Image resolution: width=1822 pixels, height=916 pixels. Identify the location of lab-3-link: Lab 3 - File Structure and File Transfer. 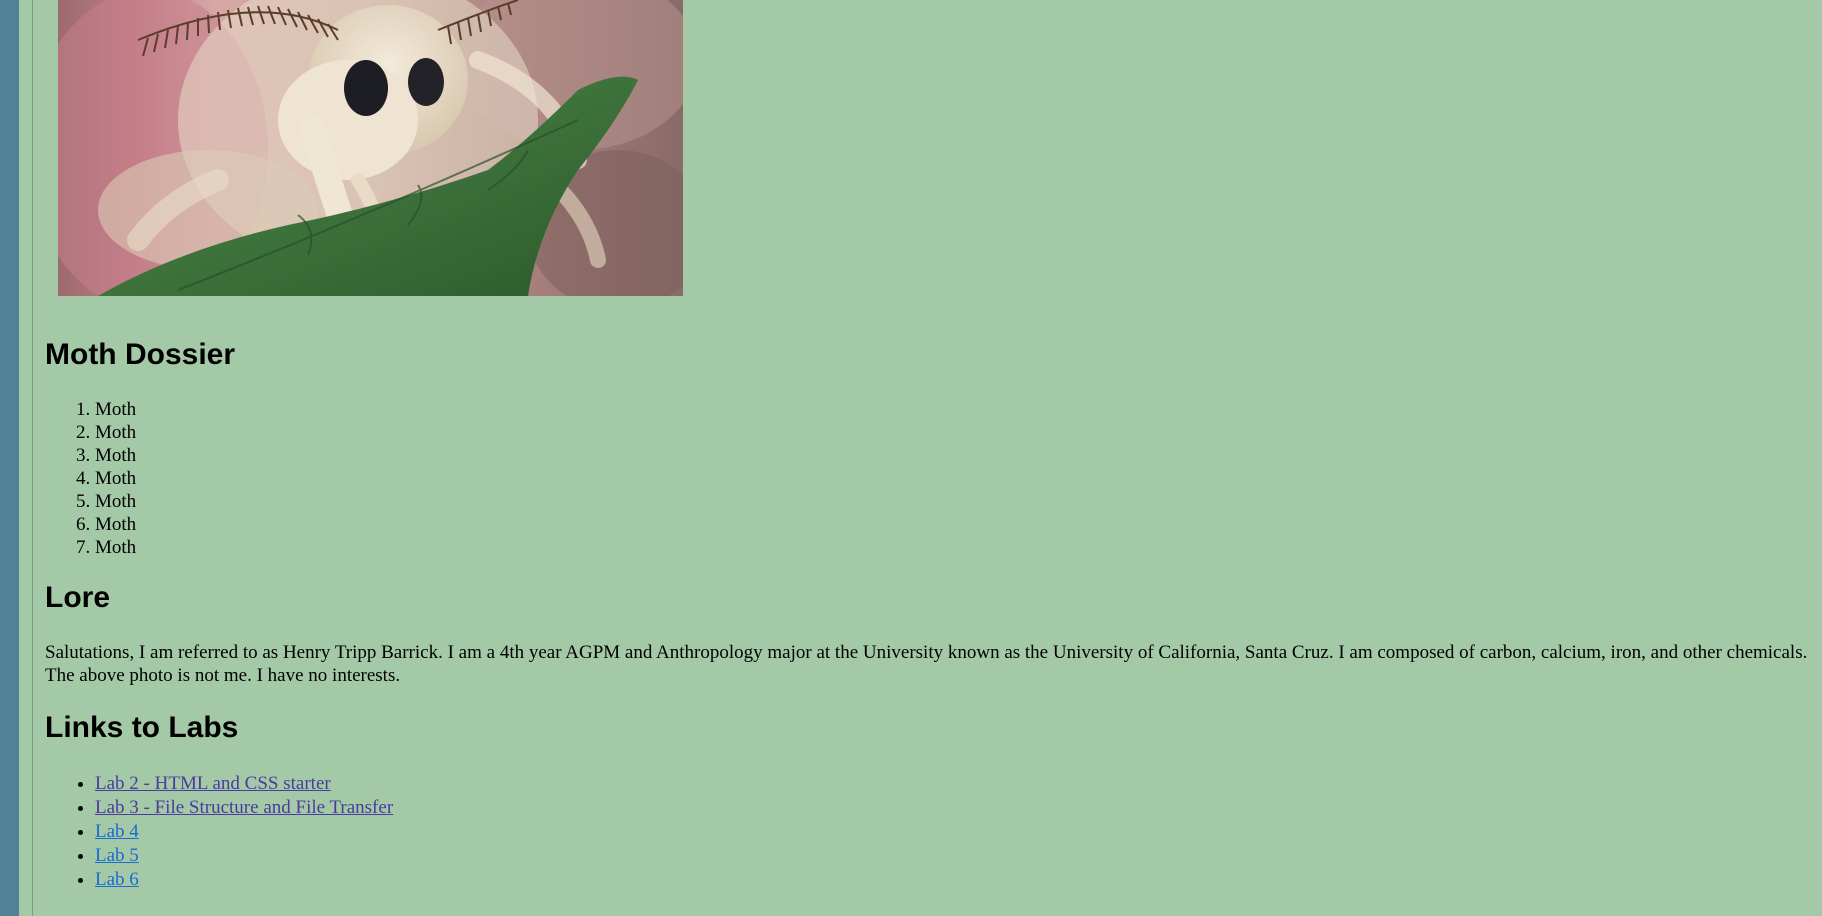
(244, 807).